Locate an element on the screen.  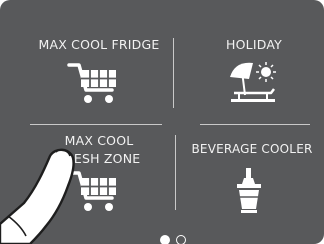
pointing-hand-icon is located at coordinates (37, 196).